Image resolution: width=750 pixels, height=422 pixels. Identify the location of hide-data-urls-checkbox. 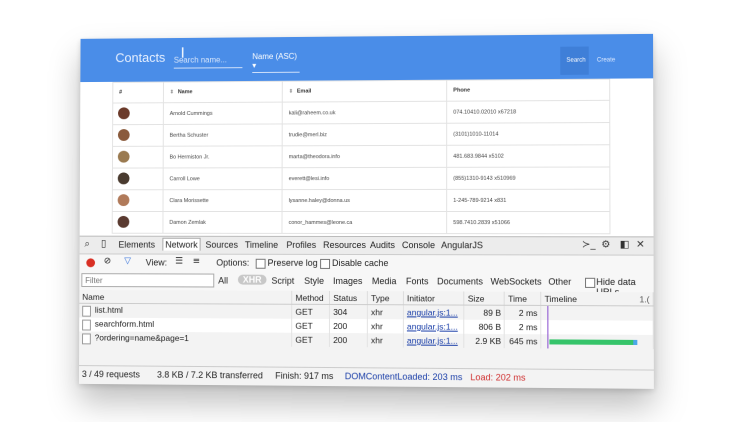
(590, 282).